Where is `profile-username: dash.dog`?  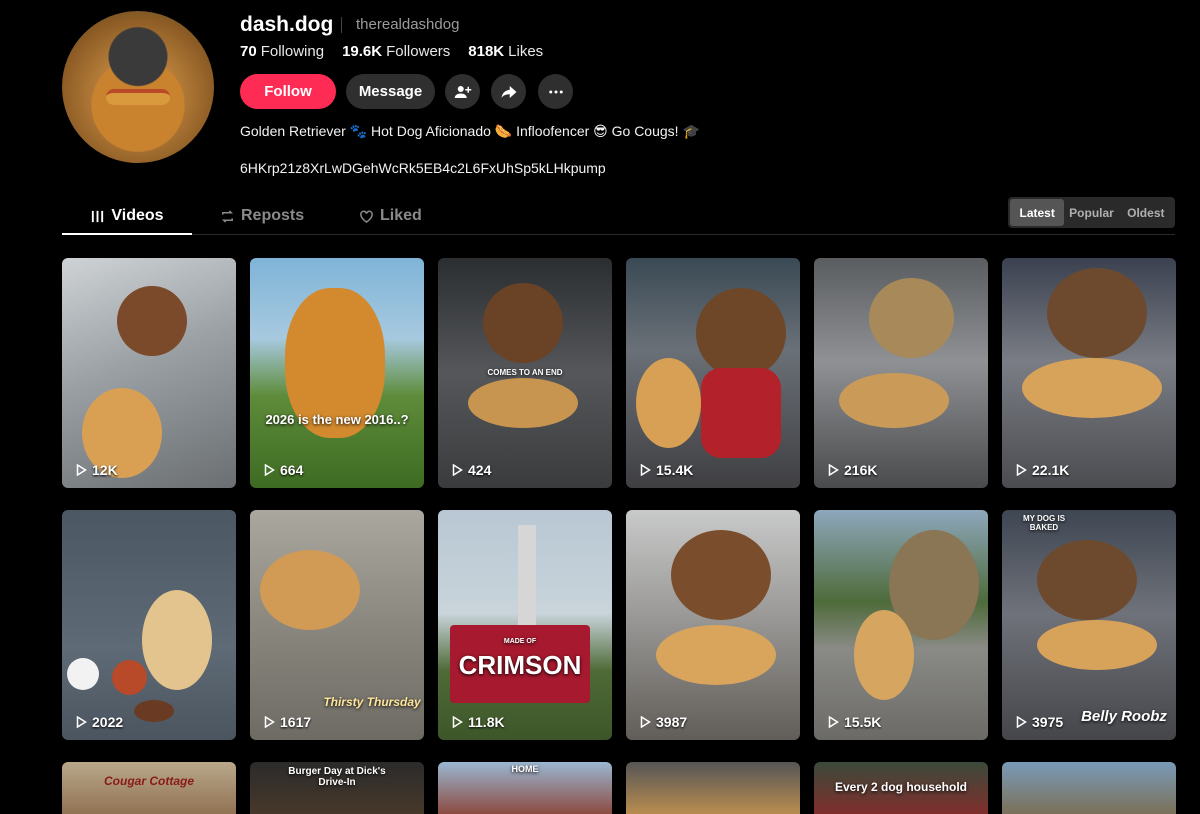 profile-username: dash.dog is located at coordinates (287, 24).